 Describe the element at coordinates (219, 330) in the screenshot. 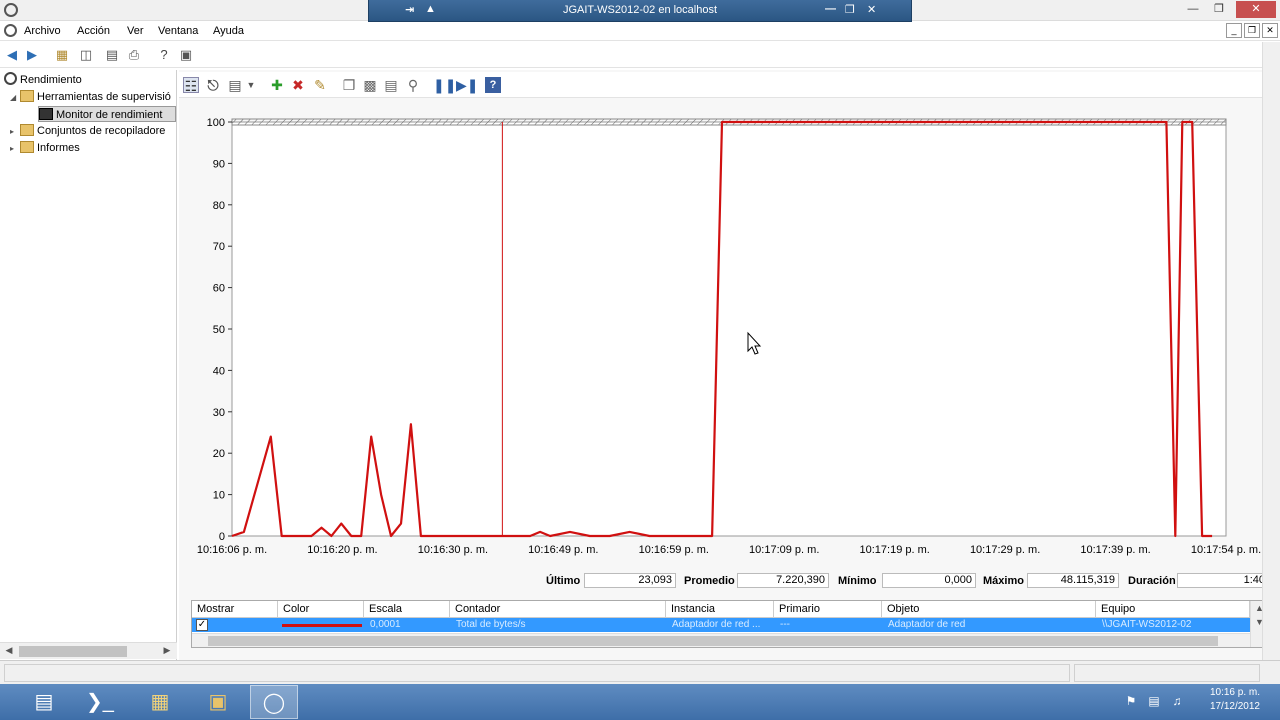

I see `y-tick-label: 50` at that location.